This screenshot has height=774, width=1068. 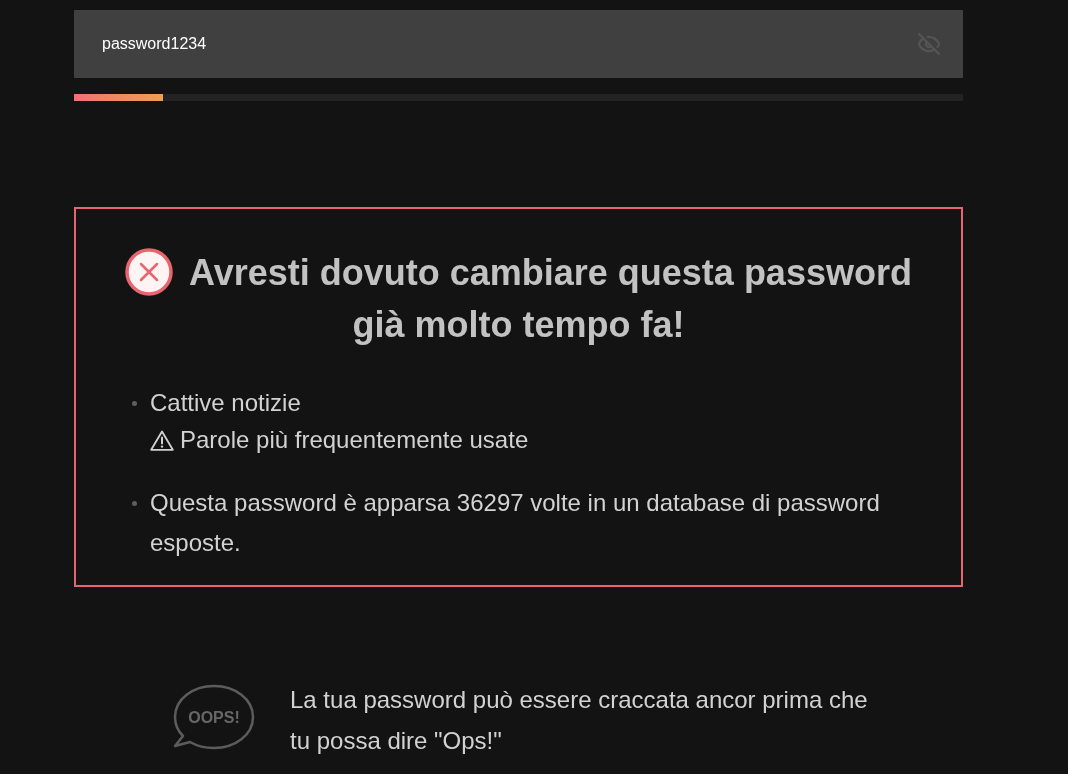 I want to click on alert-title: Avresti dovuto cambiare questa password già molto tempo fa!, so click(x=550, y=298).